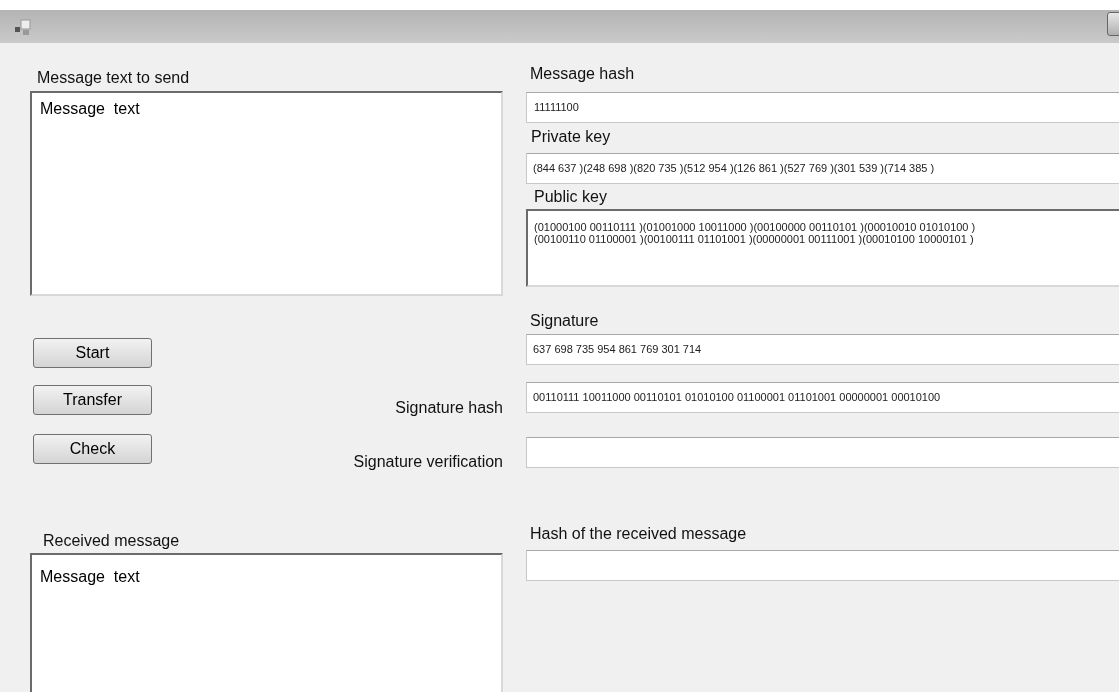  What do you see at coordinates (822, 349) in the screenshot?
I see `text-field: 637 698 735 954 861 769 301 714` at bounding box center [822, 349].